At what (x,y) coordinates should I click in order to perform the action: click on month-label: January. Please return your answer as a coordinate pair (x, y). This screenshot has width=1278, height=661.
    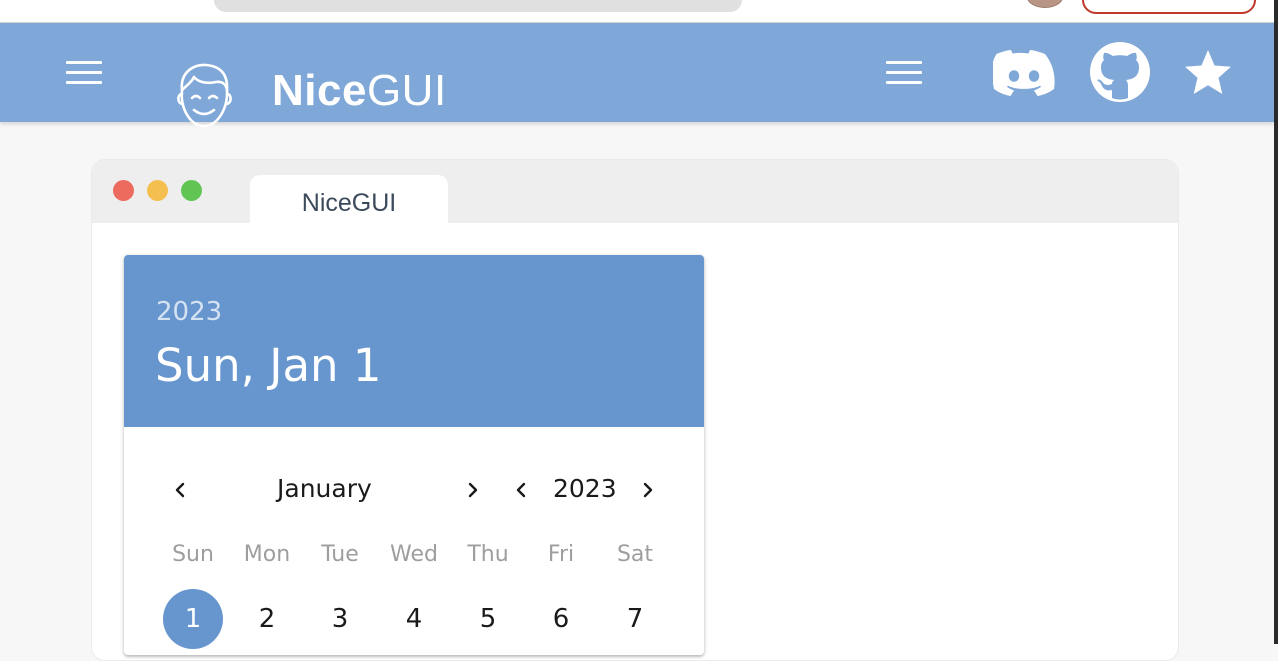
    Looking at the image, I should click on (324, 488).